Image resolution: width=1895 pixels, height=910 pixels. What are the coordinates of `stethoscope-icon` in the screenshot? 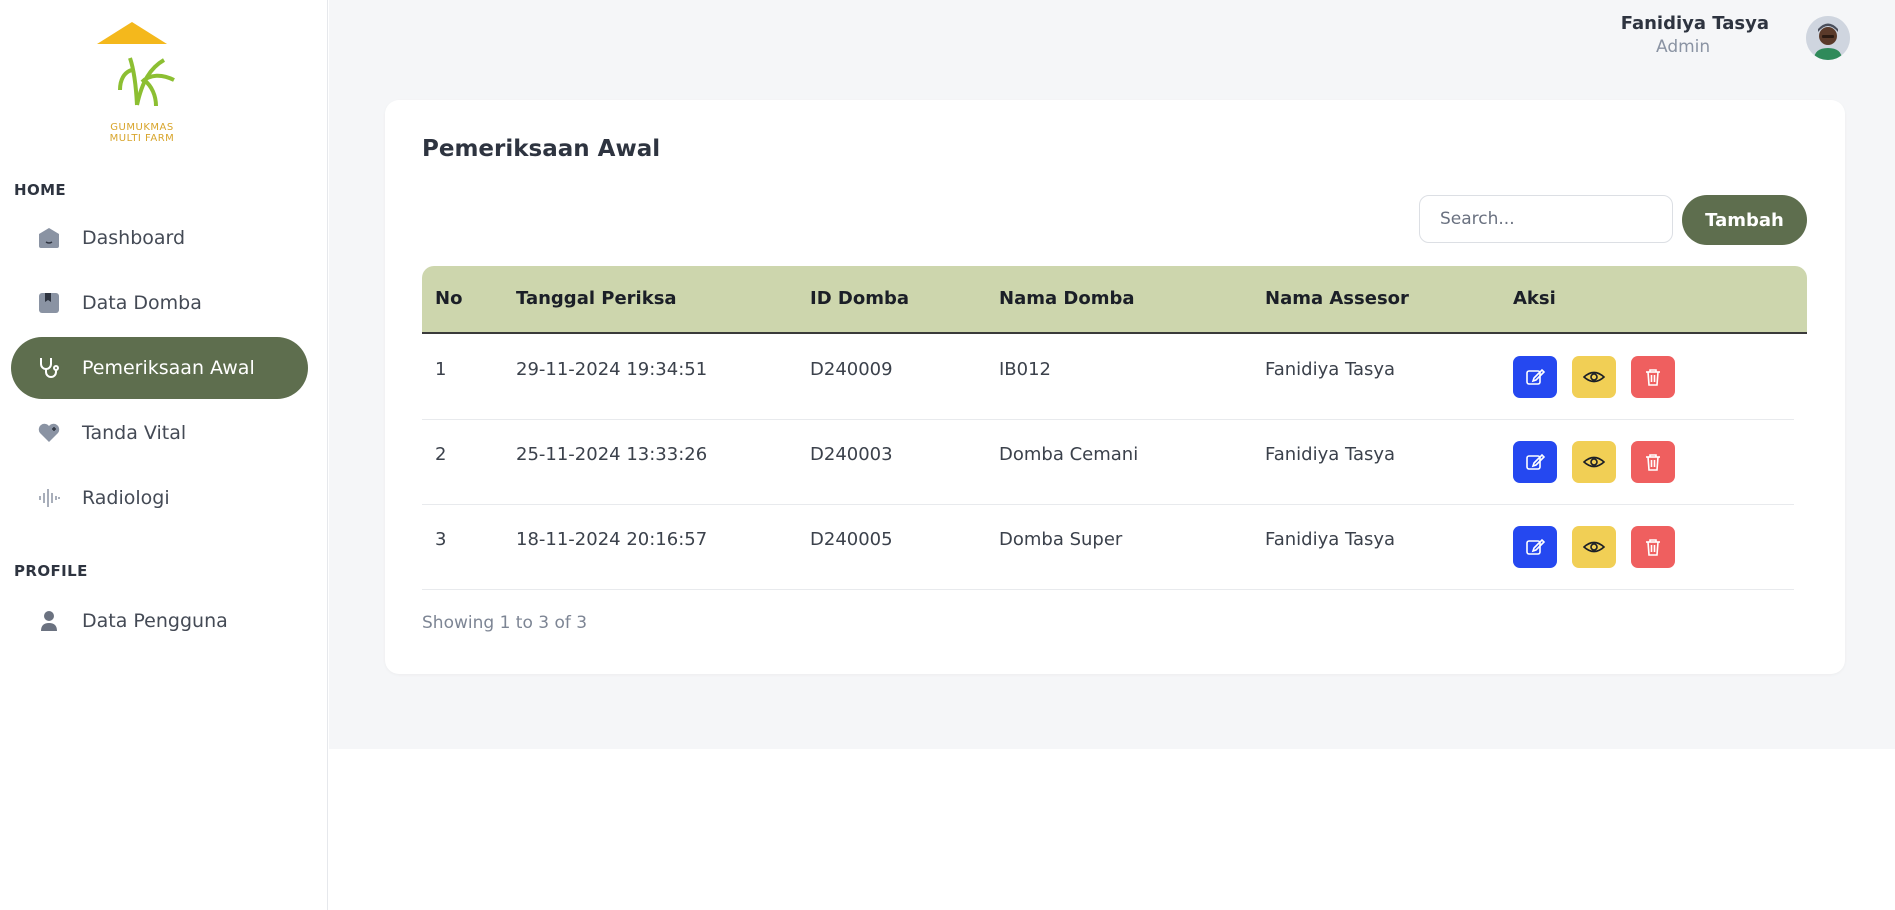 It's located at (49, 368).